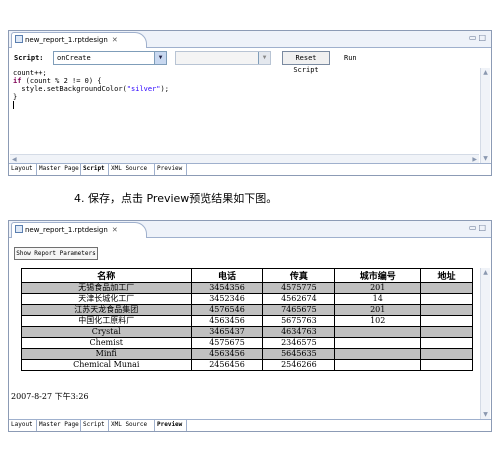 Image resolution: width=500 pixels, height=467 pixels. Describe the element at coordinates (299, 343) in the screenshot. I see `table-cell: 2346575` at that location.